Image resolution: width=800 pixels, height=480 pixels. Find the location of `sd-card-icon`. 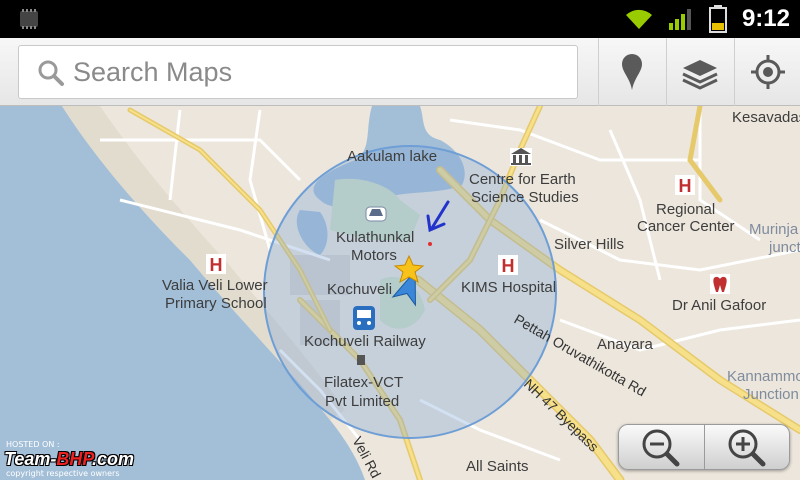

sd-card-icon is located at coordinates (29, 19).